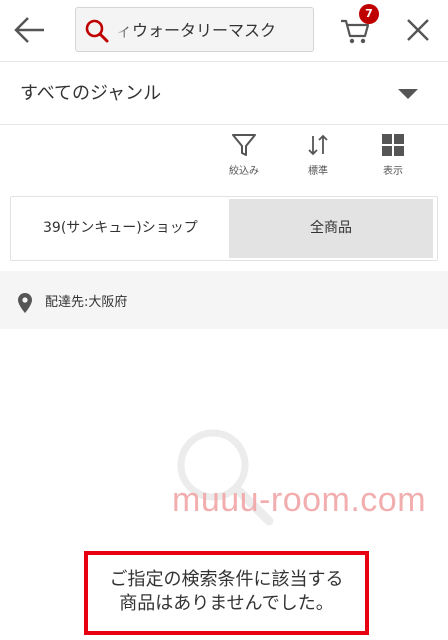  I want to click on search-icon, so click(97, 31).